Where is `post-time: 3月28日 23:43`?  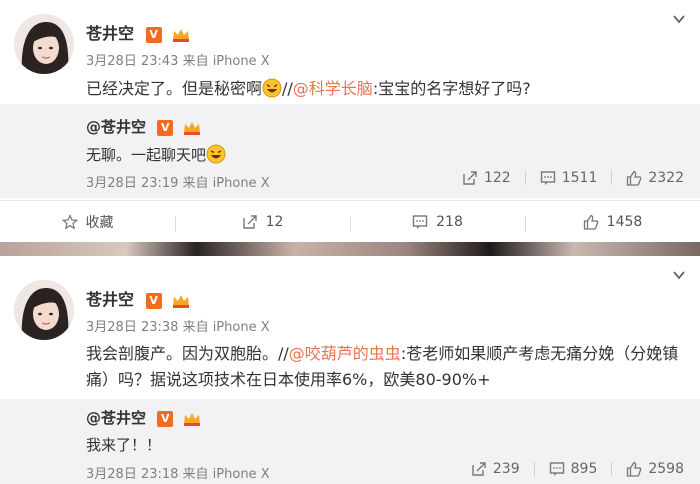 post-time: 3月28日 23:43 is located at coordinates (132, 61).